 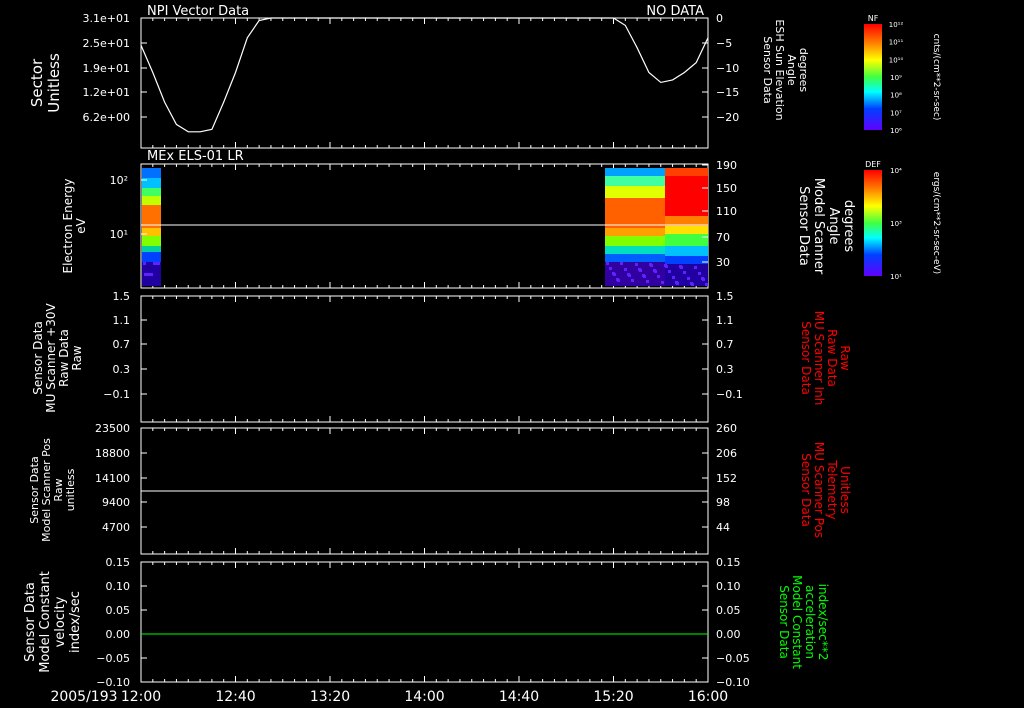 I want to click on y-axis-label: MU Scanner +30V, so click(x=51, y=358).